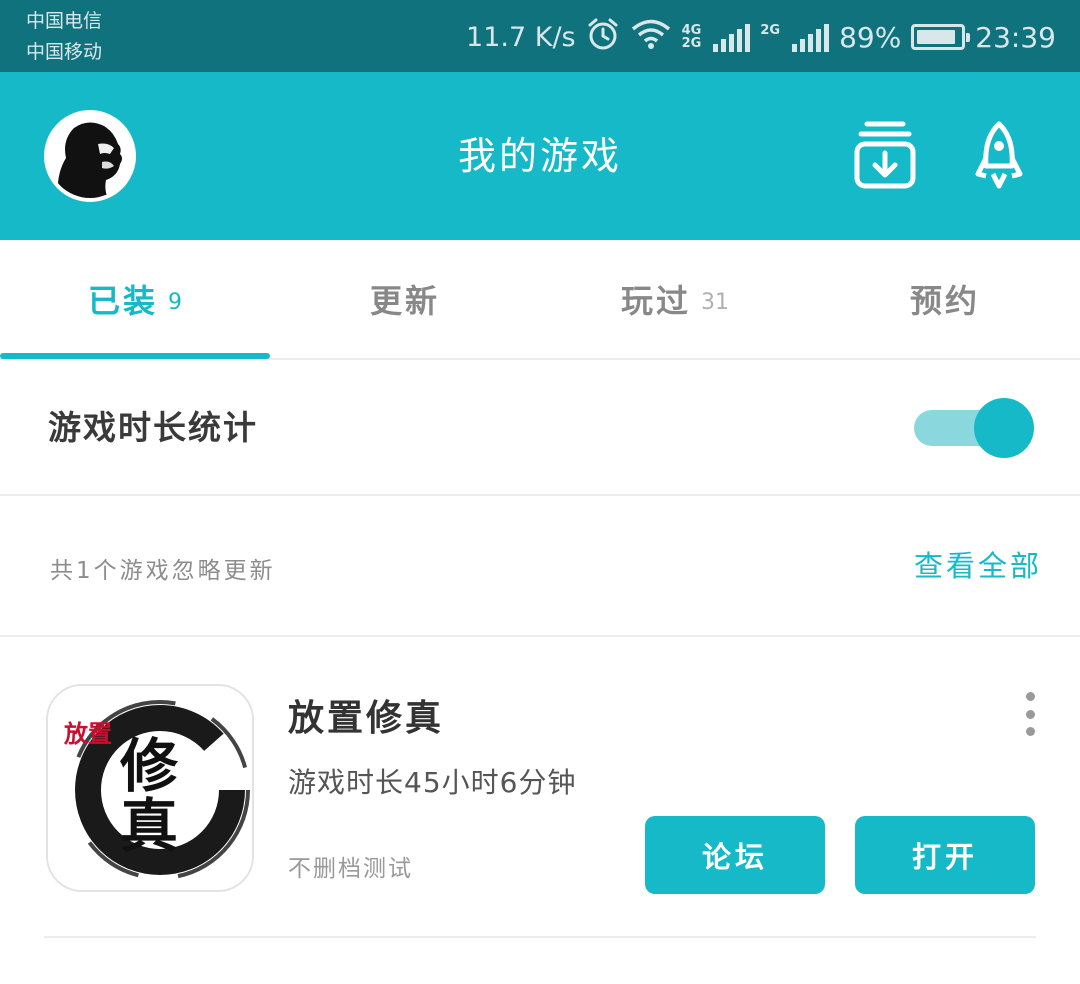 Image resolution: width=1080 pixels, height=984 pixels. I want to click on view-all-link: 查看全部, so click(978, 564).